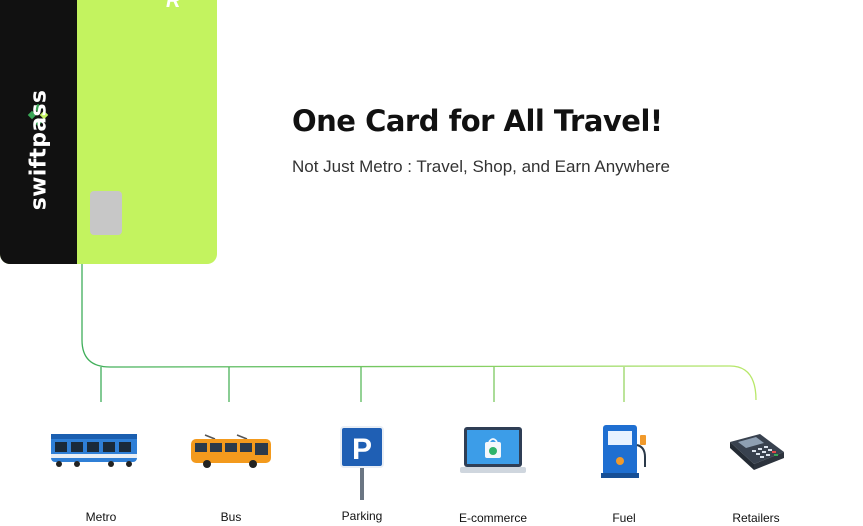  Describe the element at coordinates (362, 449) in the screenshot. I see `svg-text: P` at that location.